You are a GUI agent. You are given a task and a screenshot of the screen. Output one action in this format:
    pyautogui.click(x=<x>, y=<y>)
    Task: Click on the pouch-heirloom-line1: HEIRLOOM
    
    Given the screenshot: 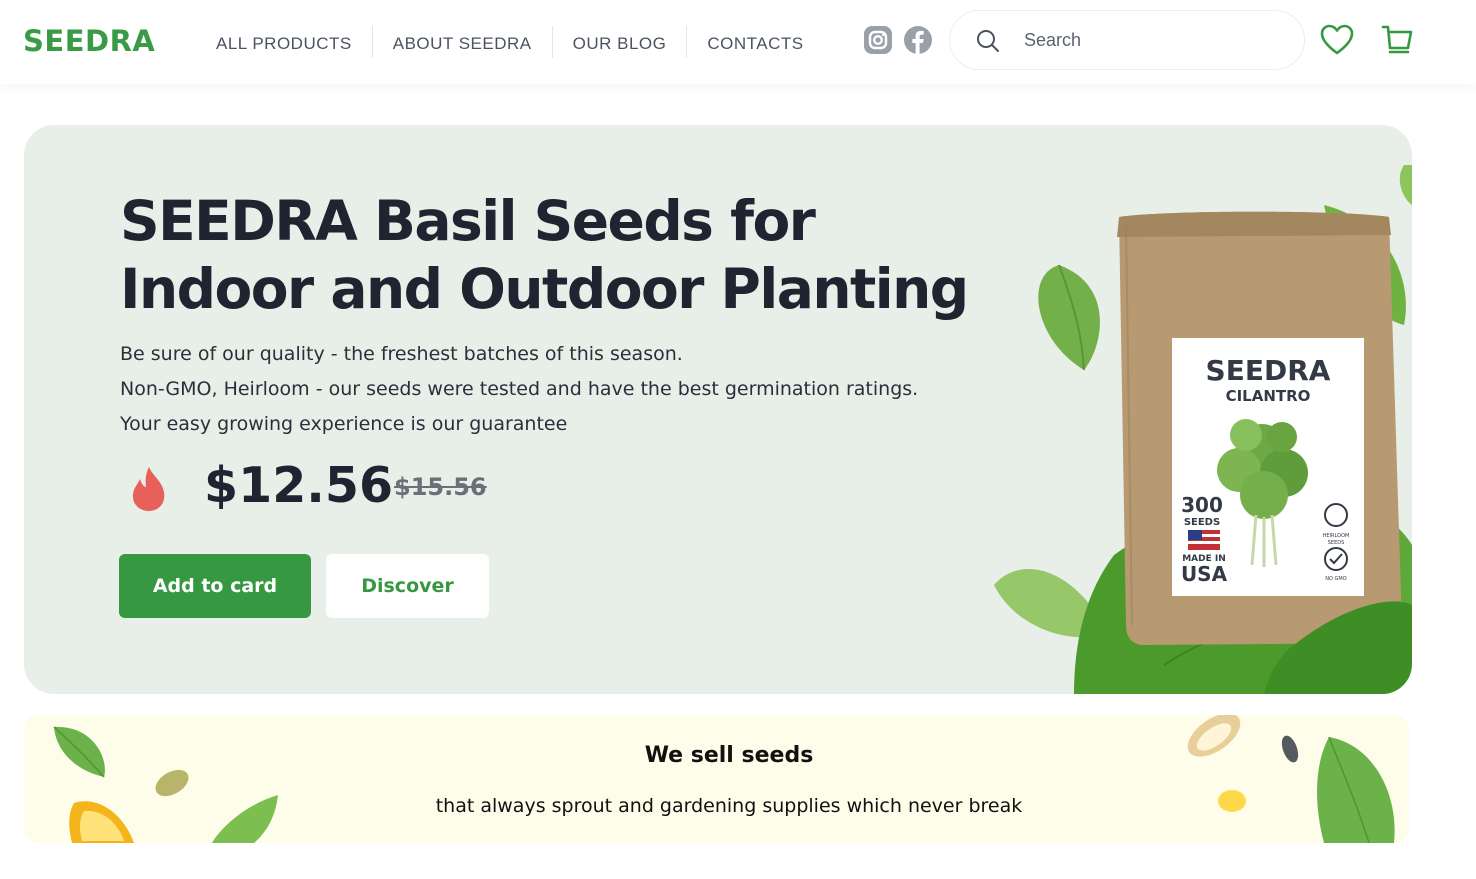 What is the action you would take?
    pyautogui.click(x=1336, y=536)
    